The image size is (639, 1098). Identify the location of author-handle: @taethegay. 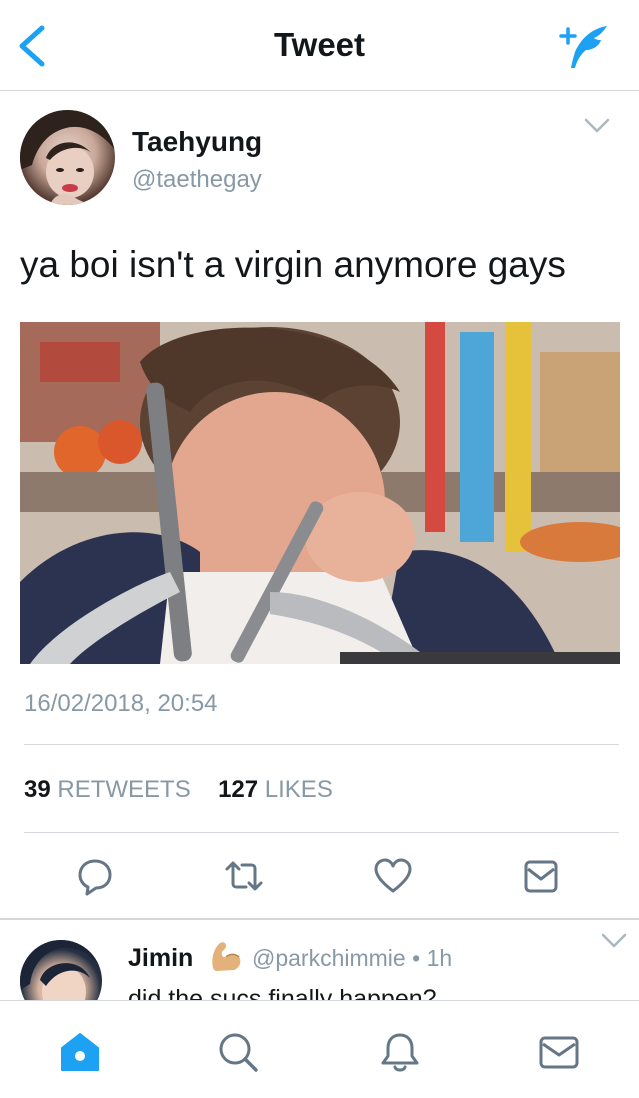
(197, 180).